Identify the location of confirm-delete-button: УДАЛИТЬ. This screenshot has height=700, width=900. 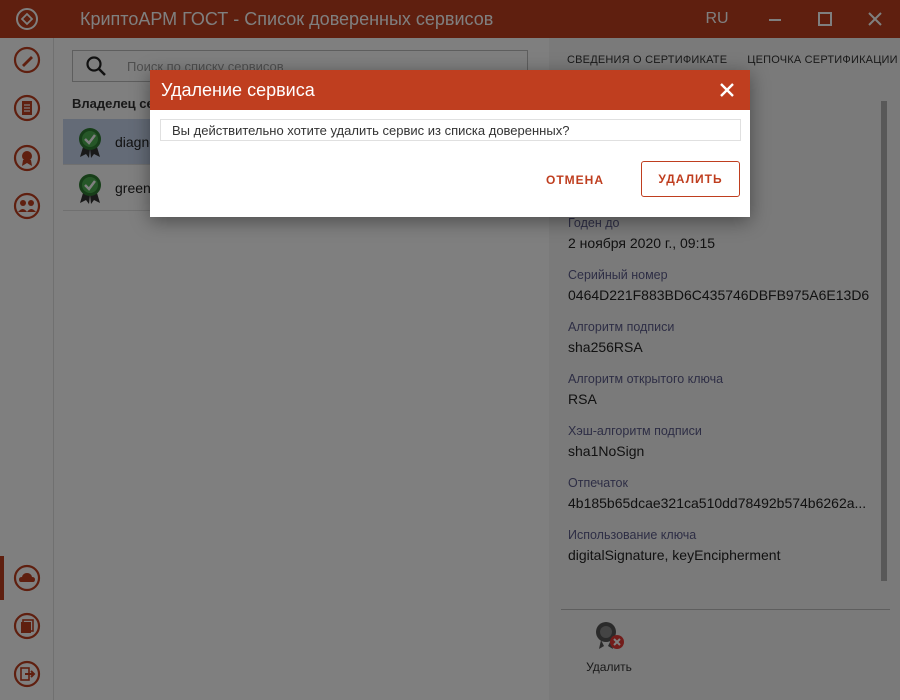
(690, 179).